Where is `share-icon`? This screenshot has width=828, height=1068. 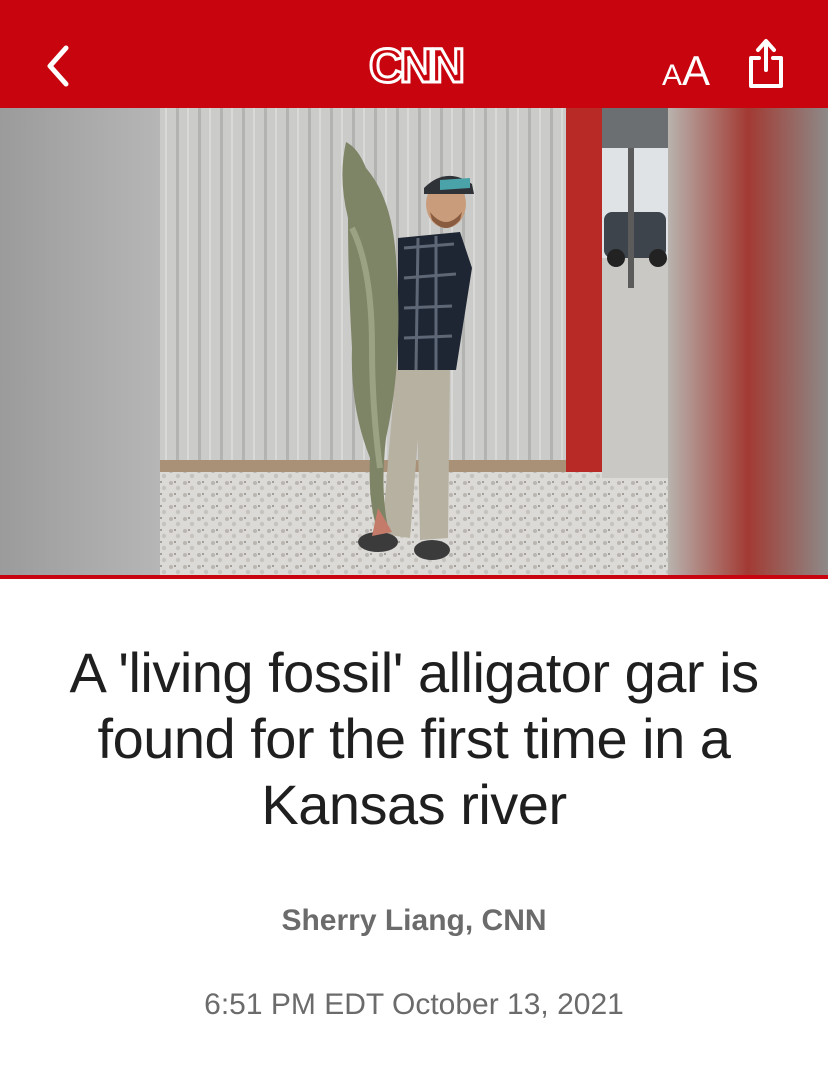 share-icon is located at coordinates (766, 63).